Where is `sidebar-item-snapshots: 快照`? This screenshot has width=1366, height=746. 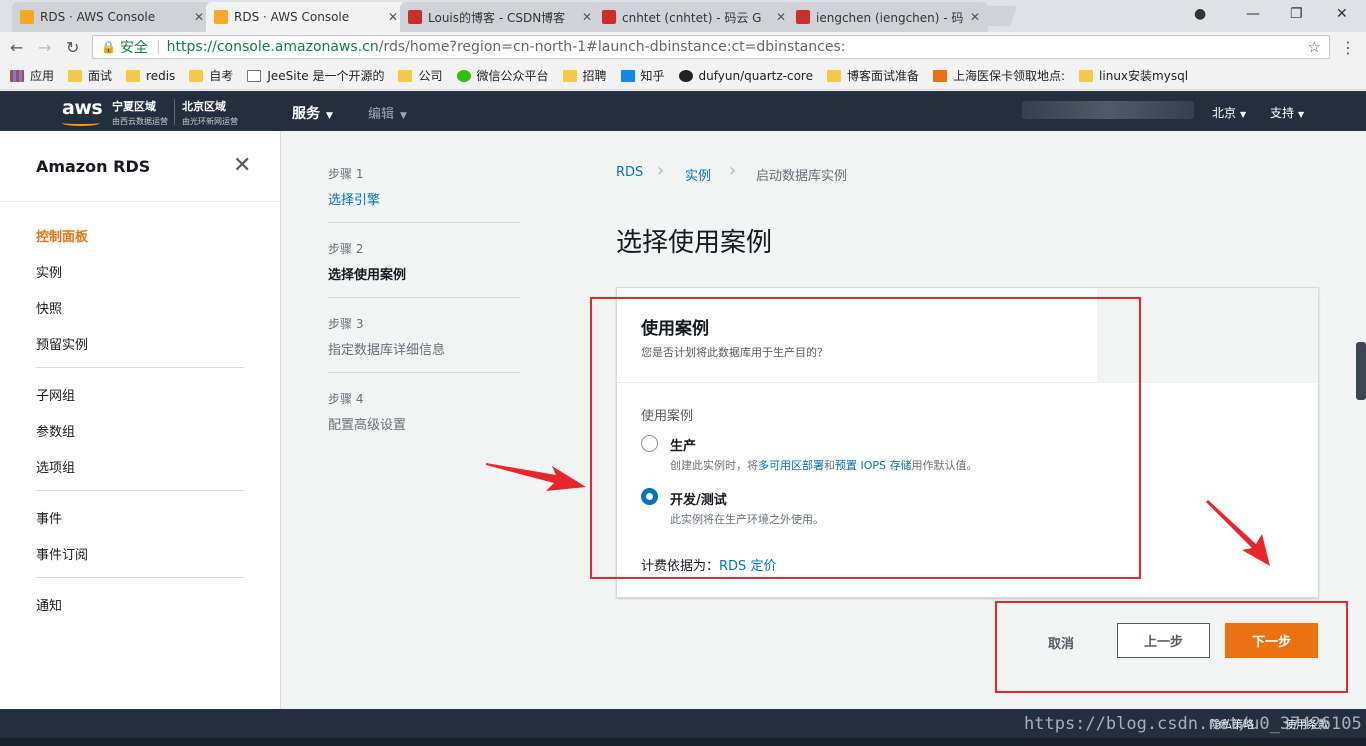 sidebar-item-snapshots: 快照 is located at coordinates (49, 307).